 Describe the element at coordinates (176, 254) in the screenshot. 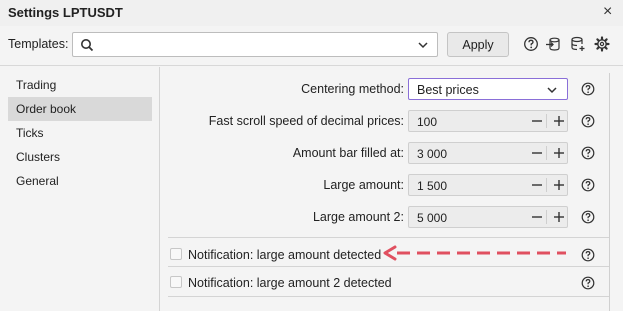

I see `large-amount-notification-checkbox` at that location.